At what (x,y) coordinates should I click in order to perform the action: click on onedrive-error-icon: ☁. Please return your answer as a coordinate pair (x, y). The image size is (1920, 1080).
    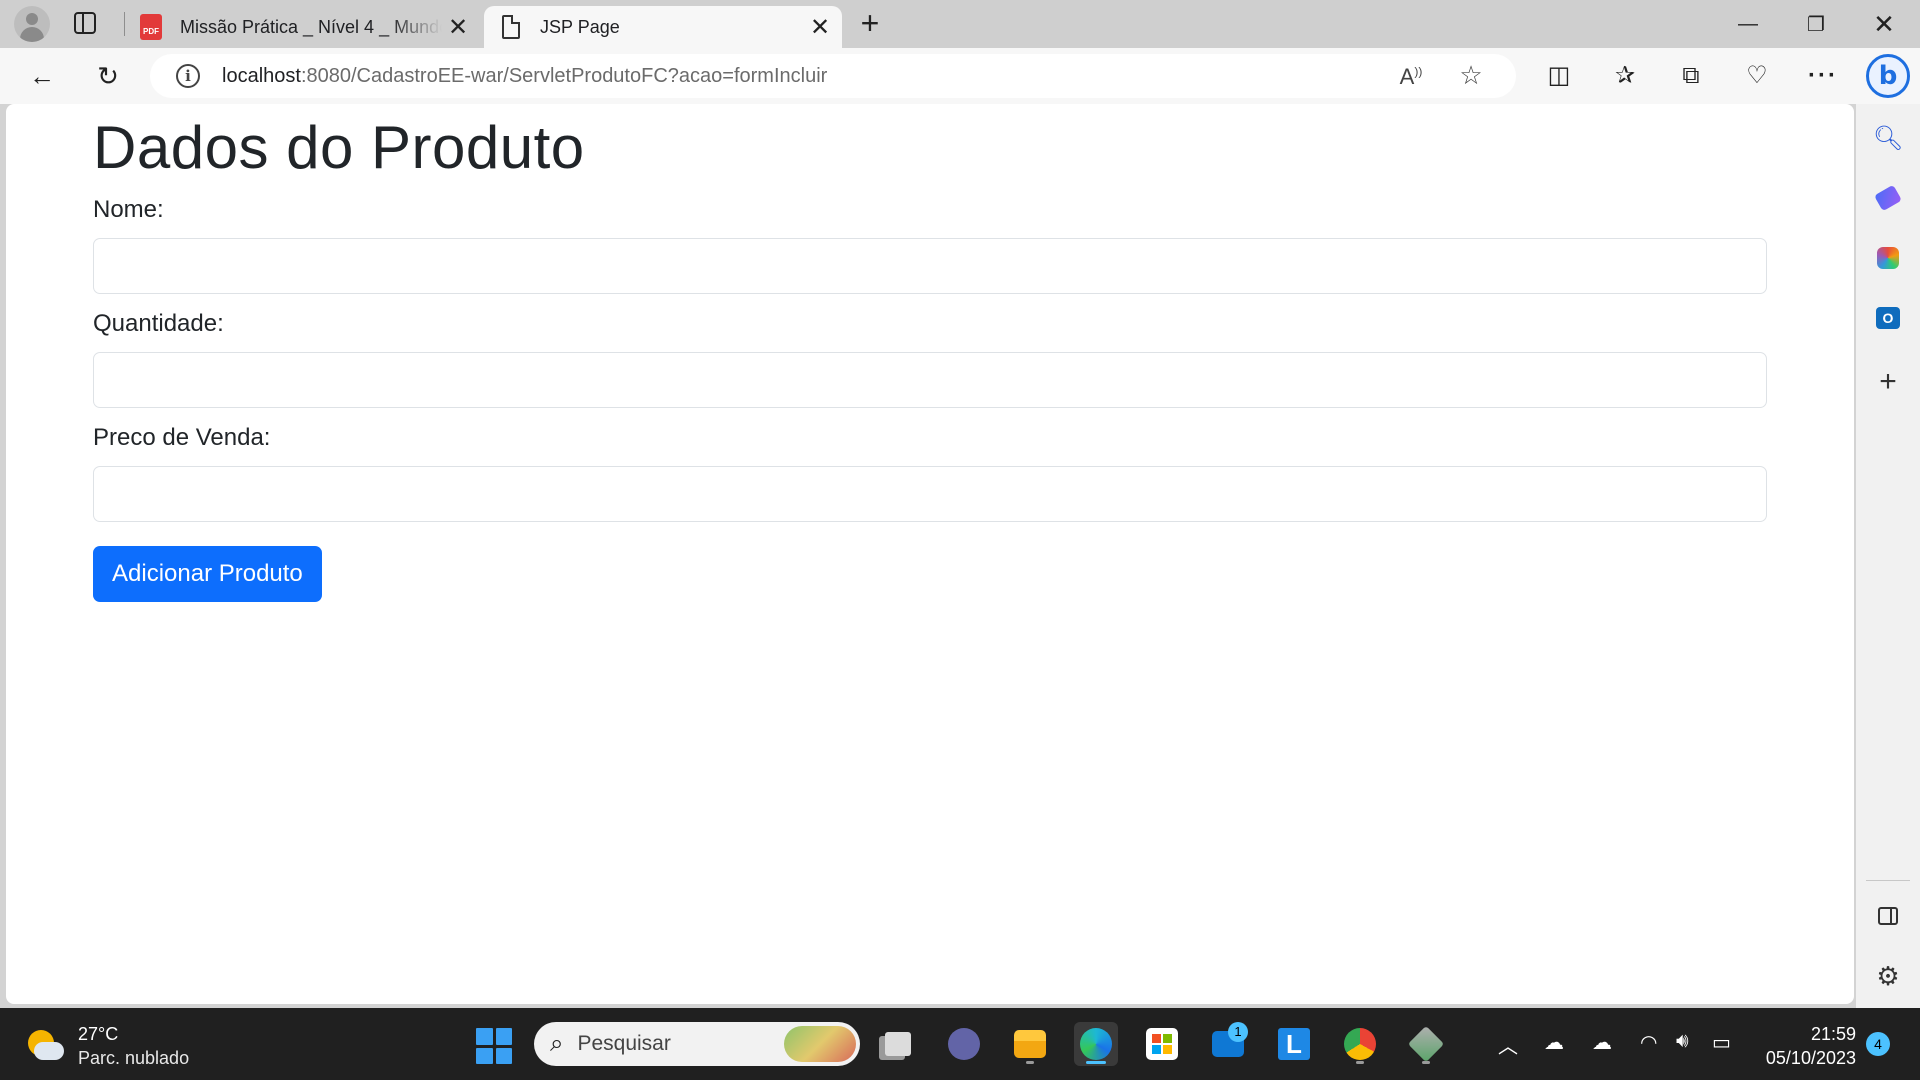
    Looking at the image, I should click on (1602, 1042).